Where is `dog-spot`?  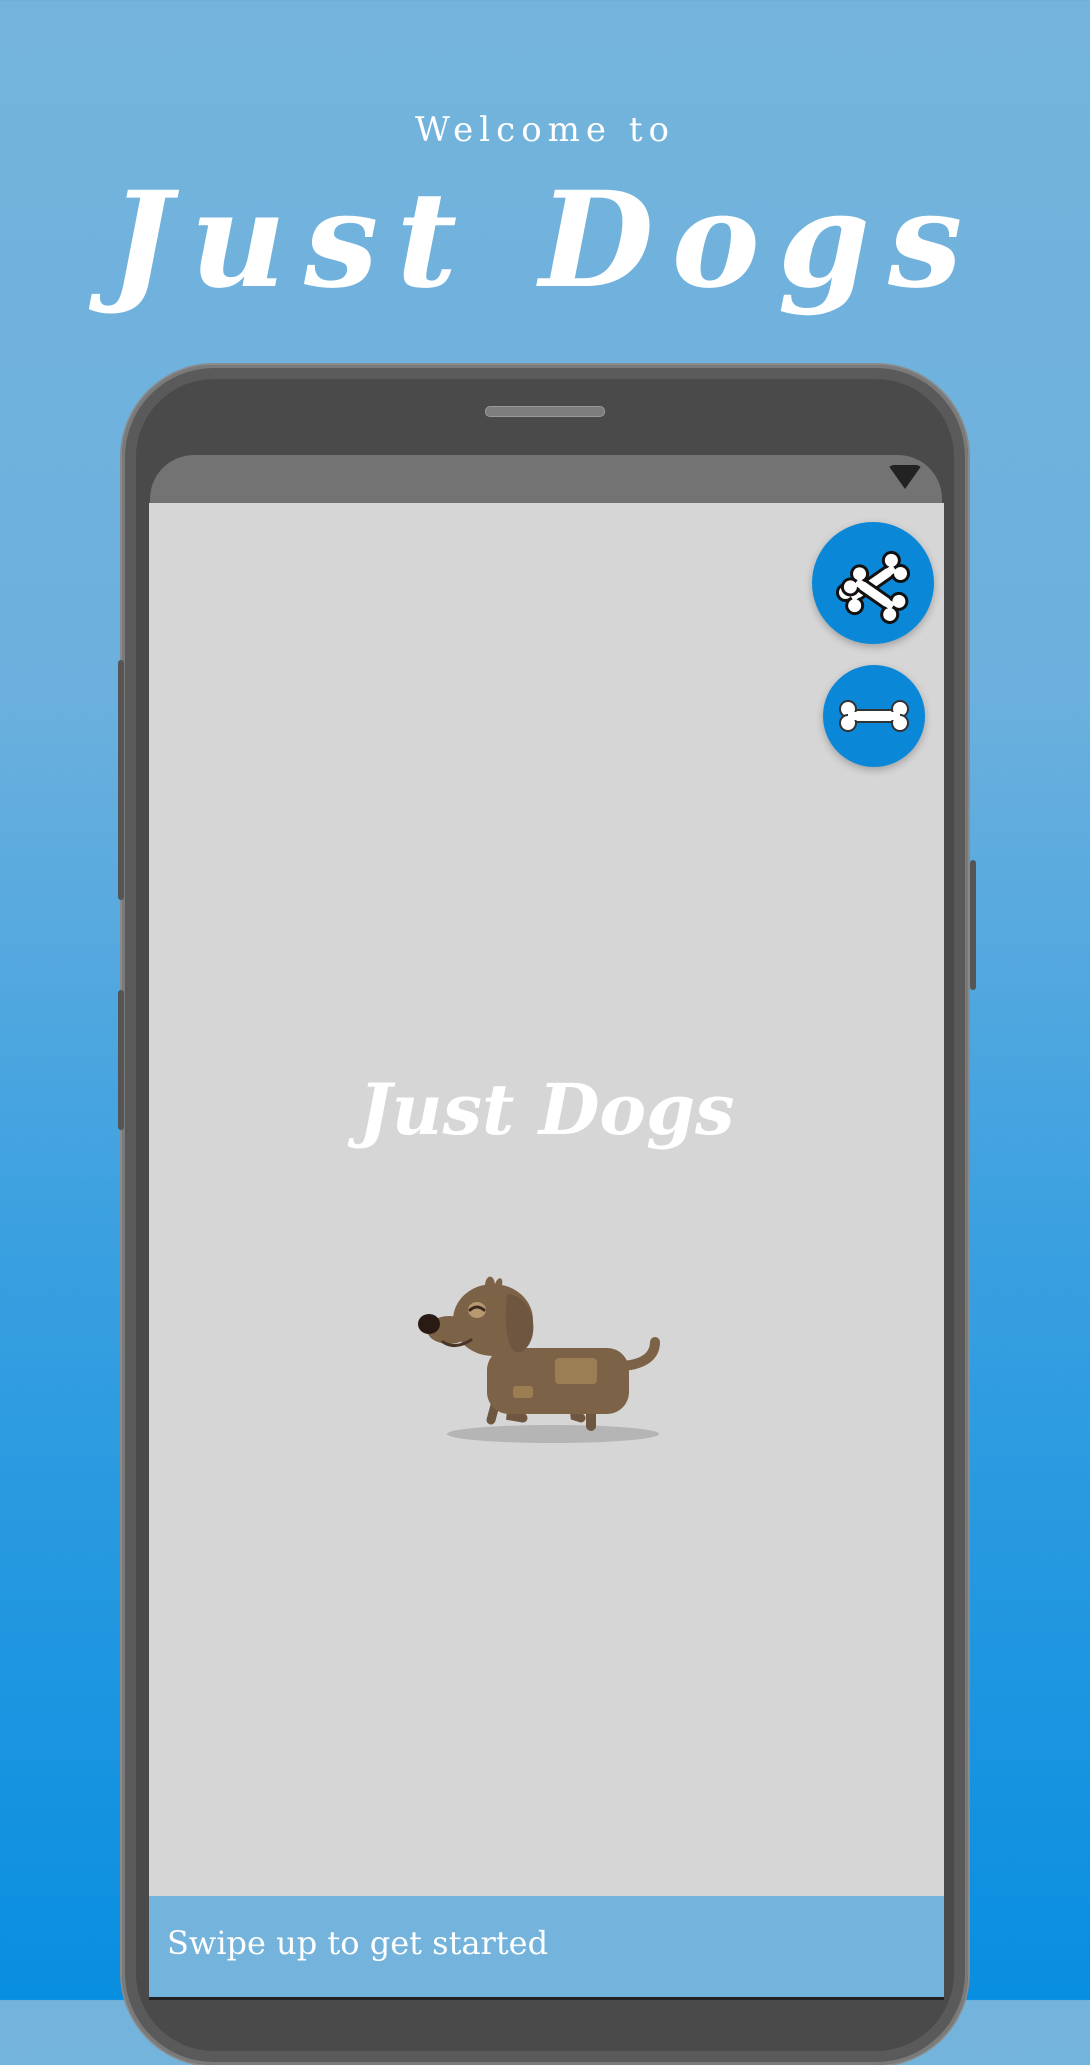
dog-spot is located at coordinates (576, 1371).